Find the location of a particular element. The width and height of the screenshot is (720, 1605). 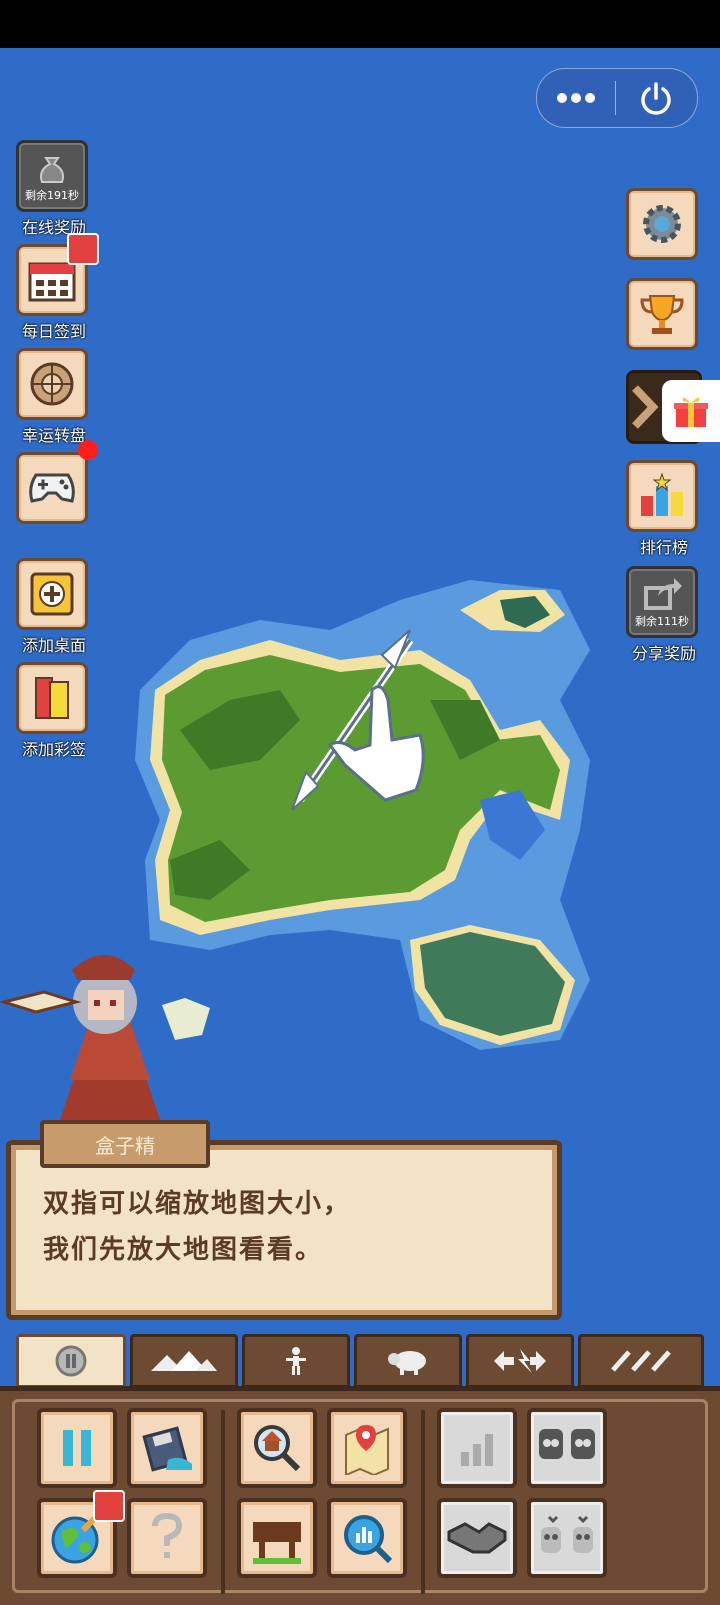

gift-icon is located at coordinates (691, 412).